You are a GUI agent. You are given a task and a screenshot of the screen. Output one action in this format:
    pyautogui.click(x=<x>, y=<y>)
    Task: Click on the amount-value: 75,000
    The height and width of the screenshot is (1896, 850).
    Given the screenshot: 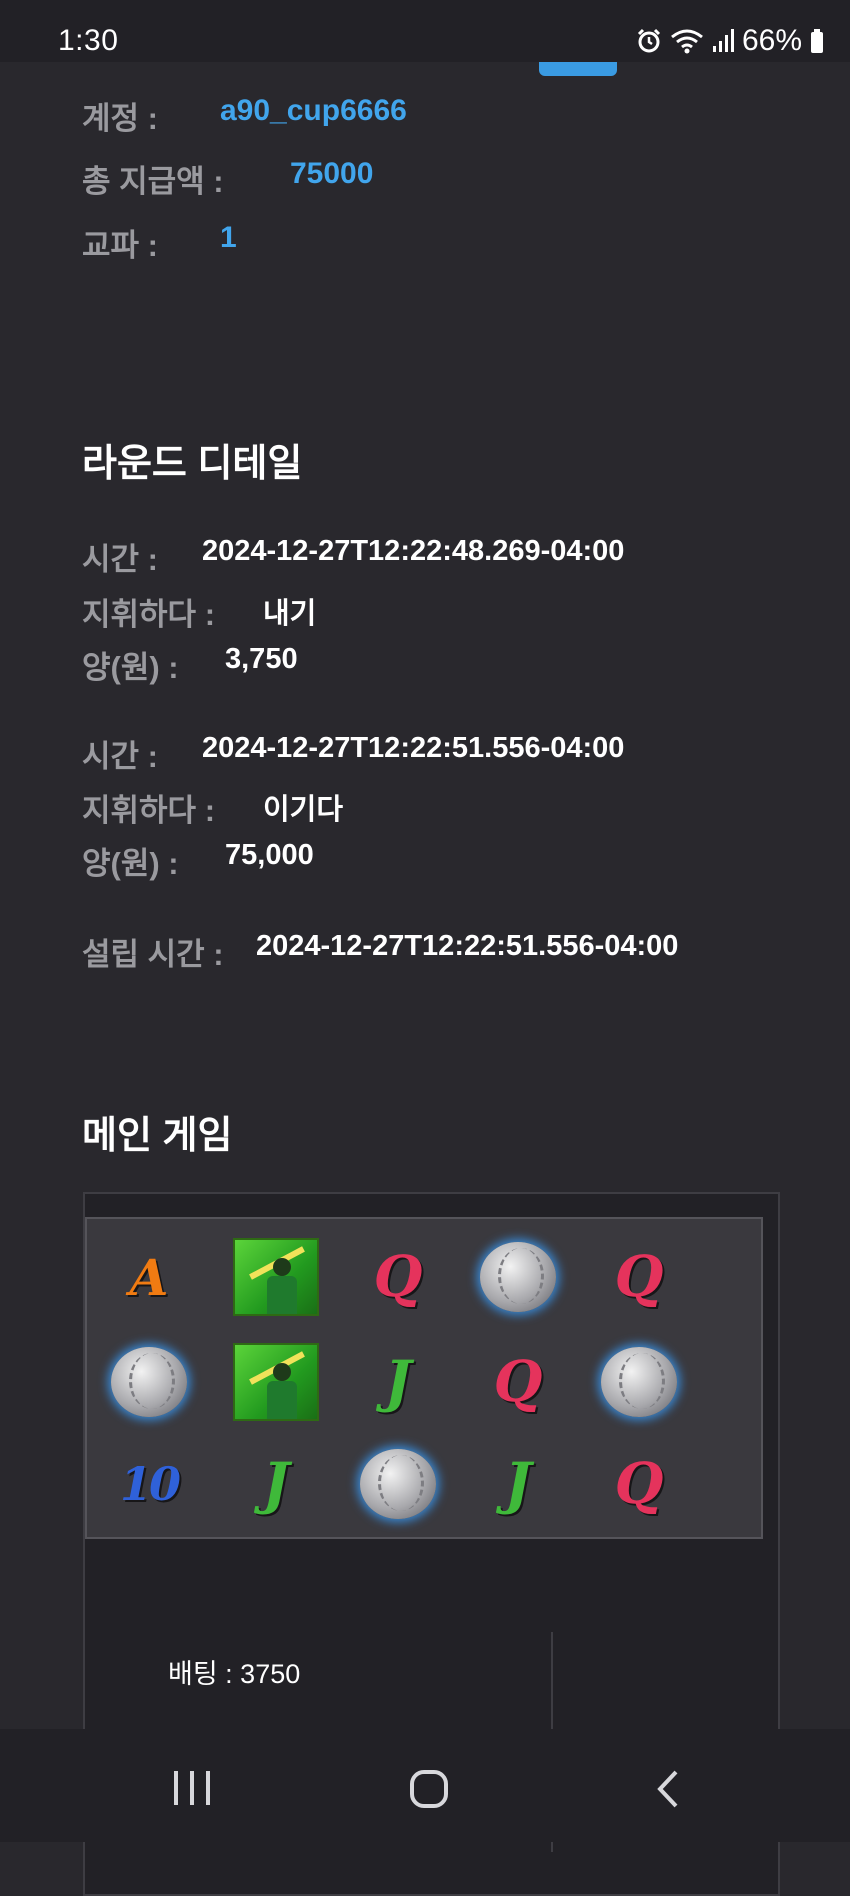 What is the action you would take?
    pyautogui.click(x=269, y=855)
    